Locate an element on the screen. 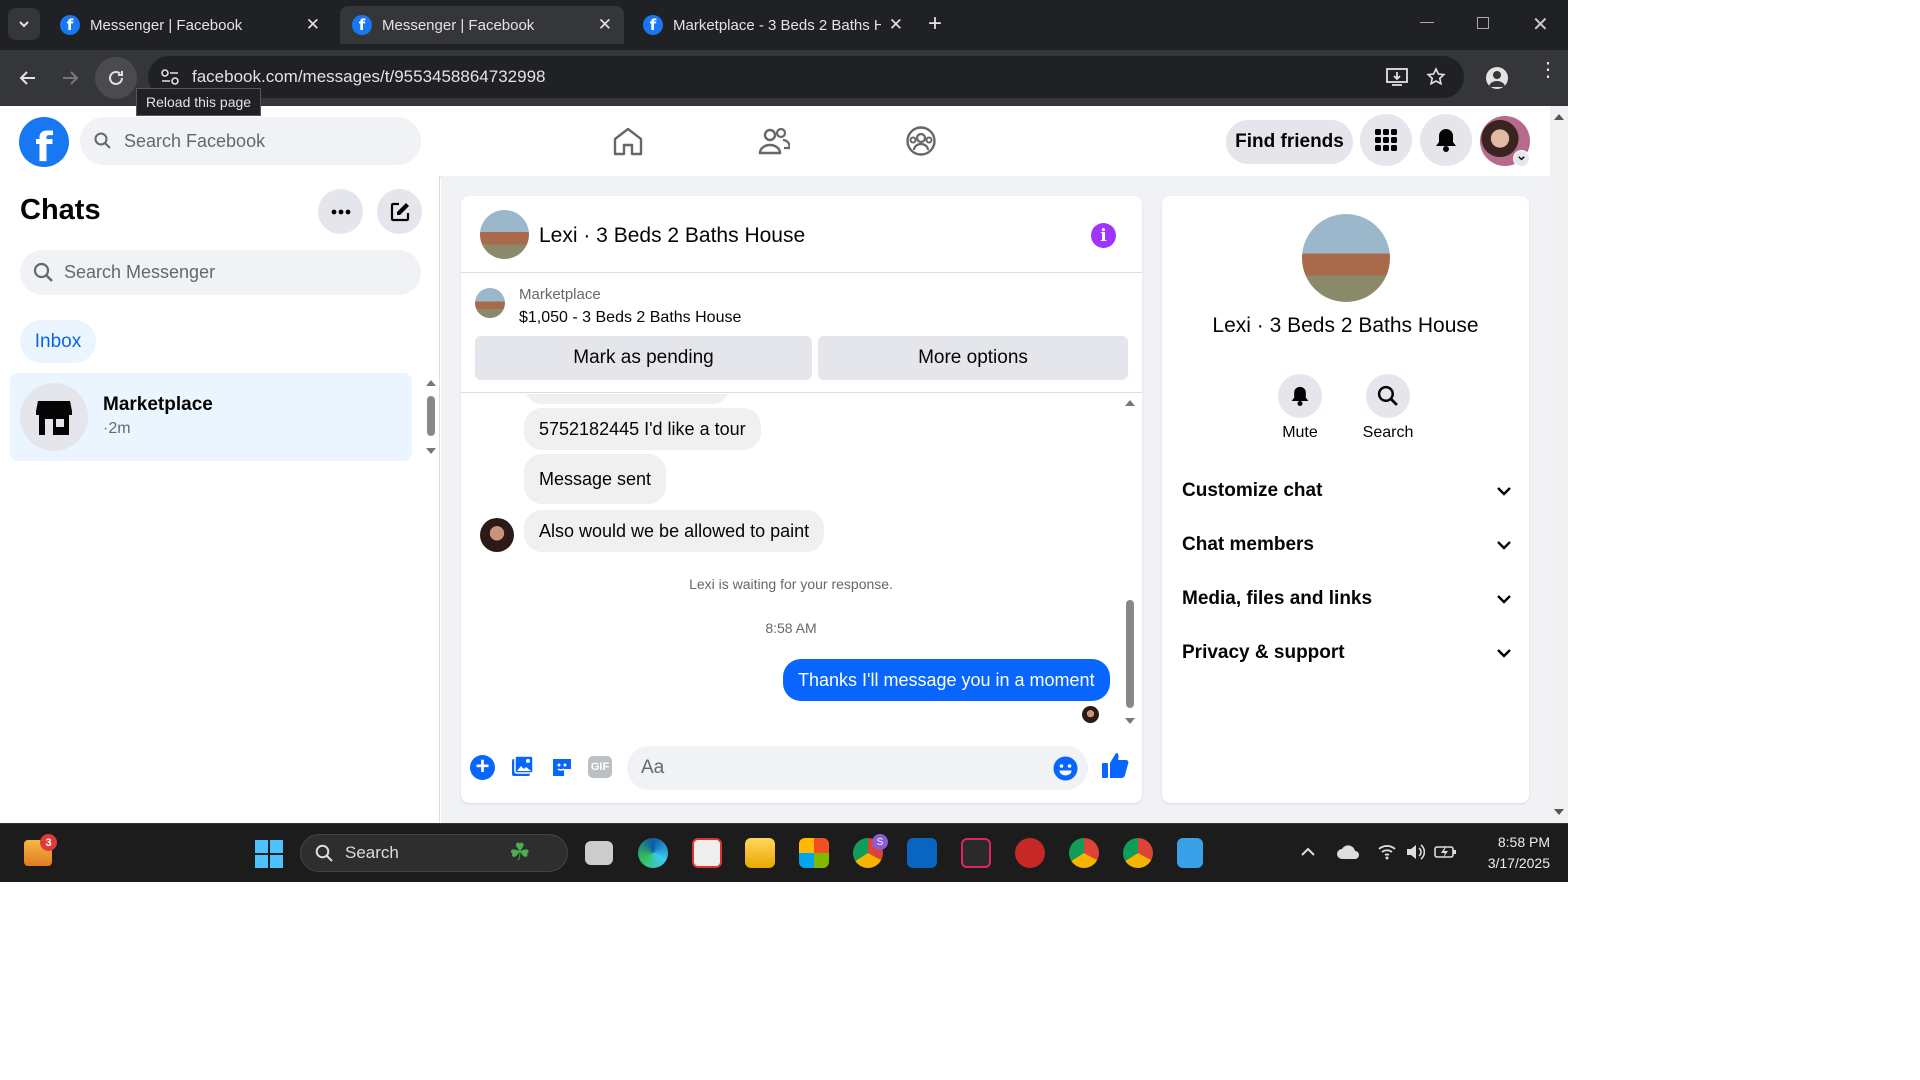 The width and height of the screenshot is (1920, 1080). bell-icon is located at coordinates (1300, 396).